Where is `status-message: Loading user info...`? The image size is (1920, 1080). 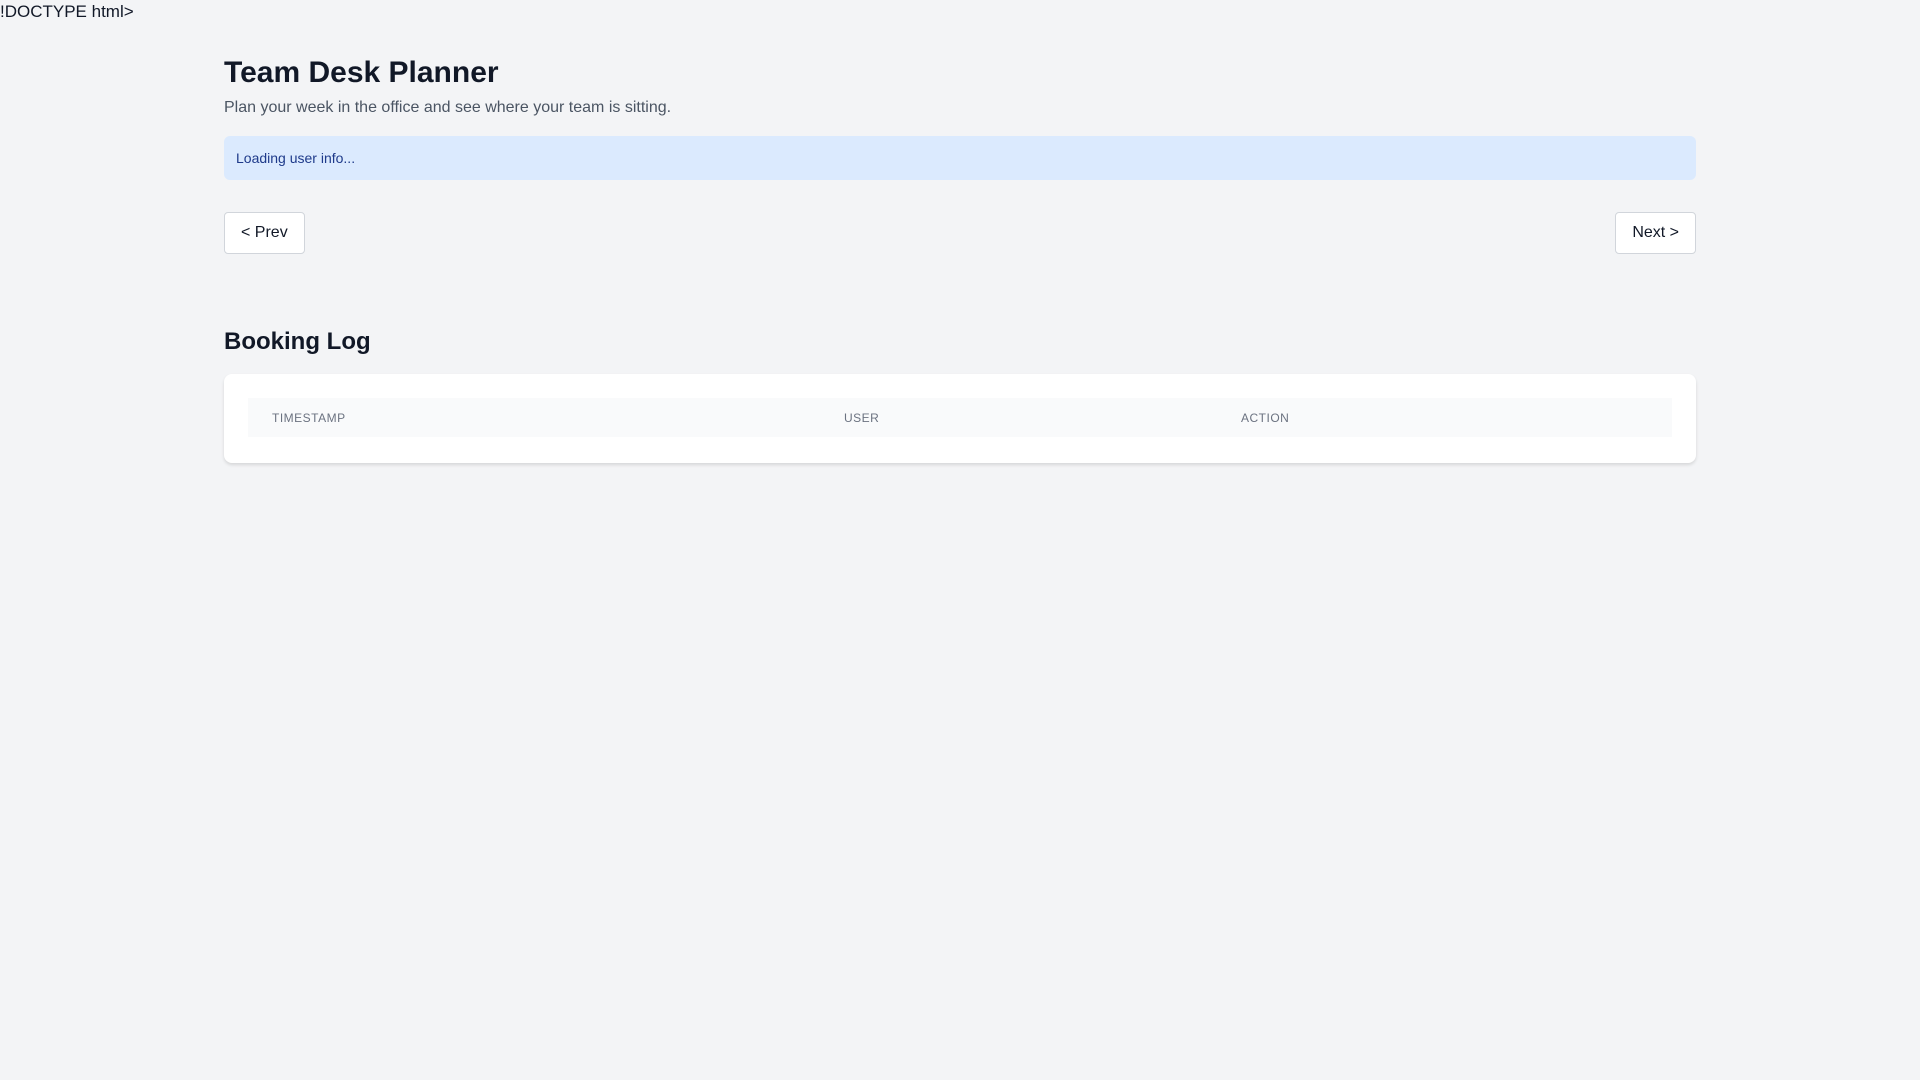
status-message: Loading user info... is located at coordinates (296, 158).